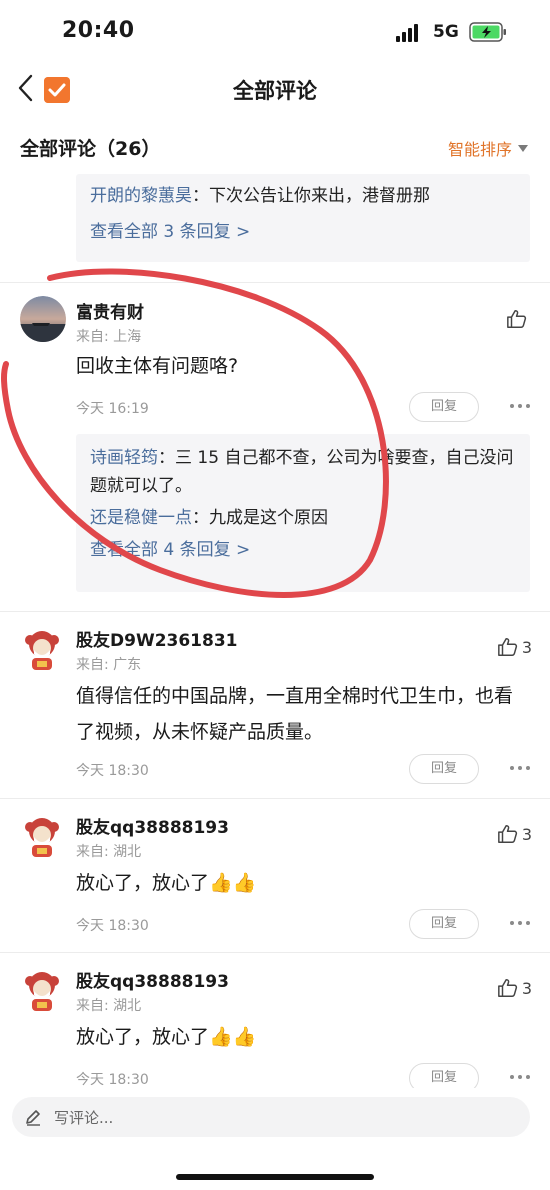  What do you see at coordinates (33, 1118) in the screenshot?
I see `pencil-icon` at bounding box center [33, 1118].